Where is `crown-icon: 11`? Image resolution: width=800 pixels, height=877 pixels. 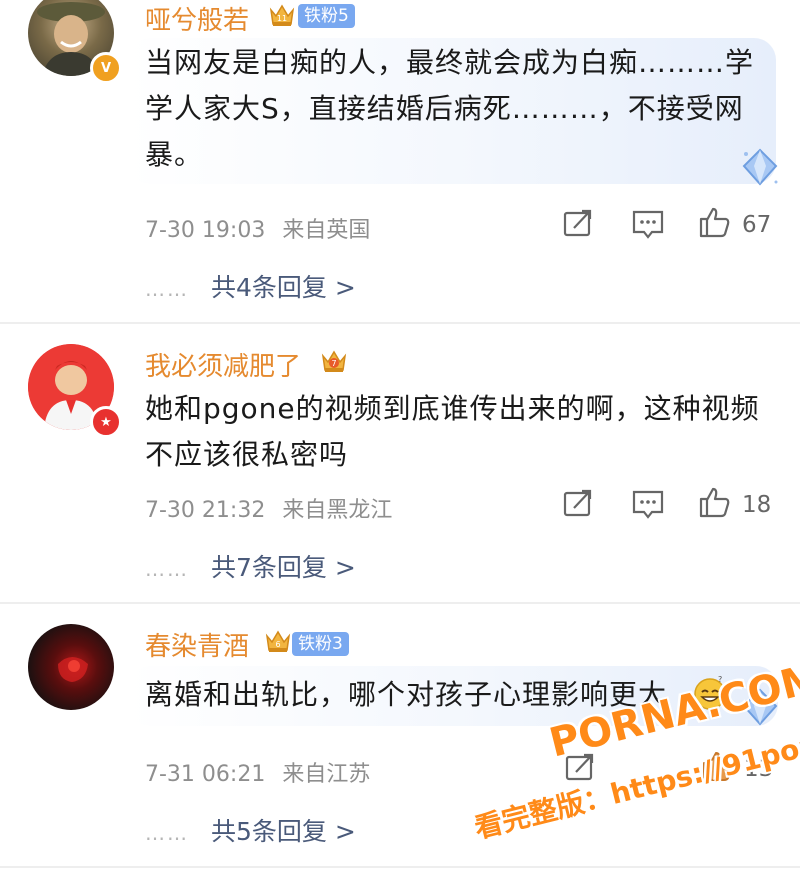
crown-icon: 11 is located at coordinates (282, 15).